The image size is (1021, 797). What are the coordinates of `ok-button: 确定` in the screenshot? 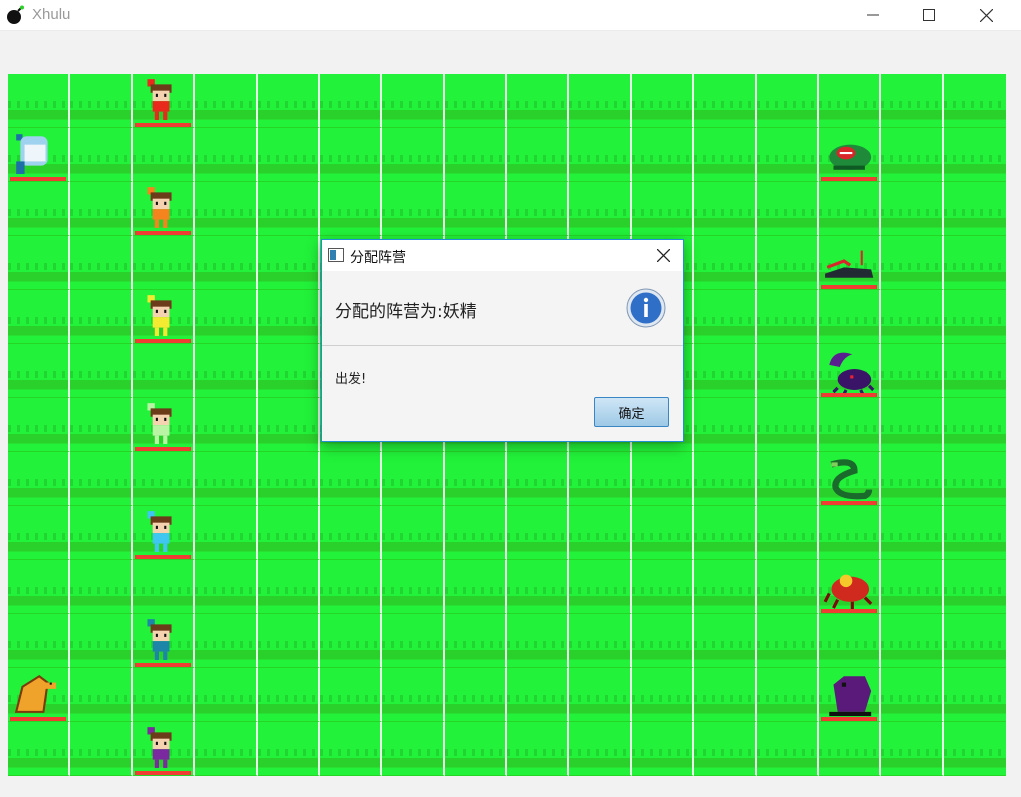 It's located at (631, 412).